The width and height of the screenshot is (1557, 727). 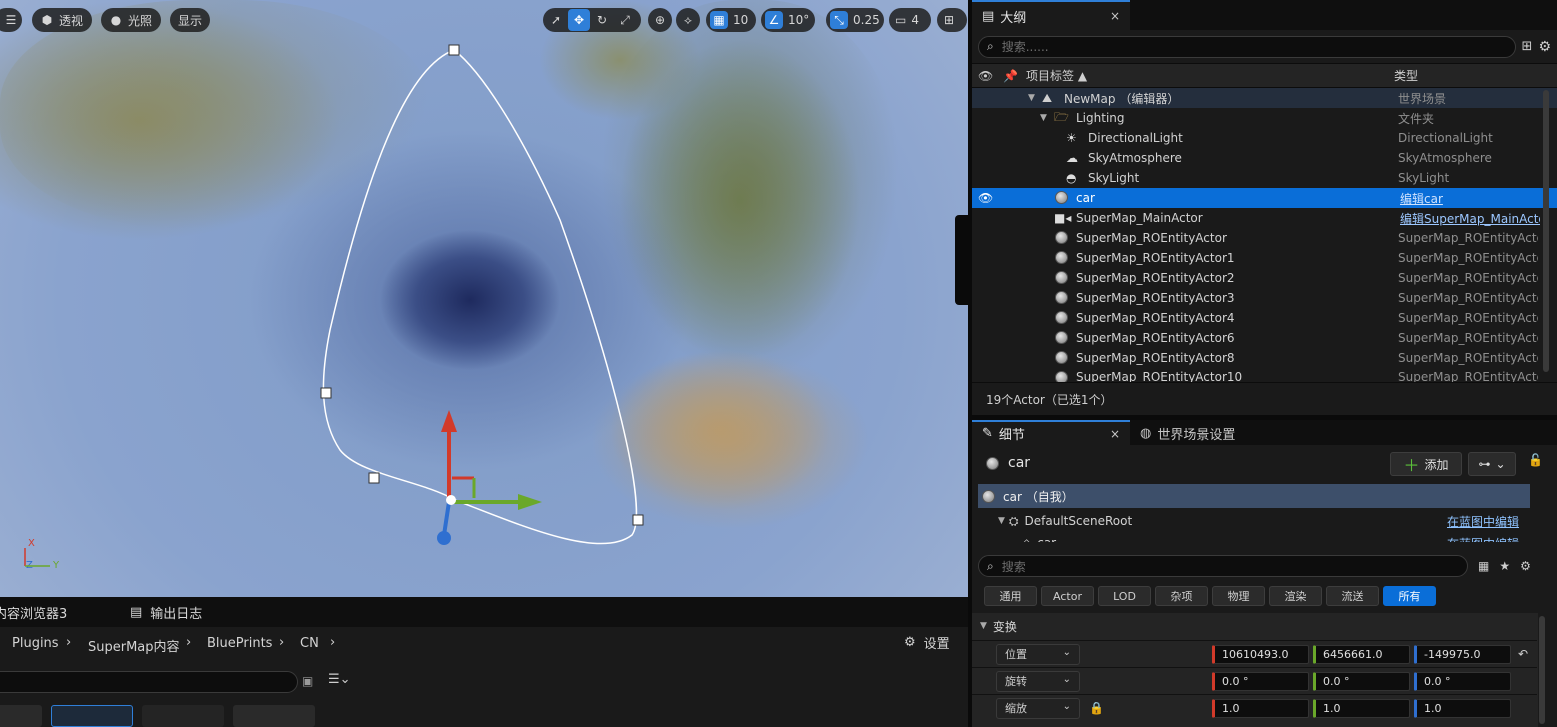 What do you see at coordinates (731, 20) in the screenshot?
I see `grid-snap-button: ▦ 10` at bounding box center [731, 20].